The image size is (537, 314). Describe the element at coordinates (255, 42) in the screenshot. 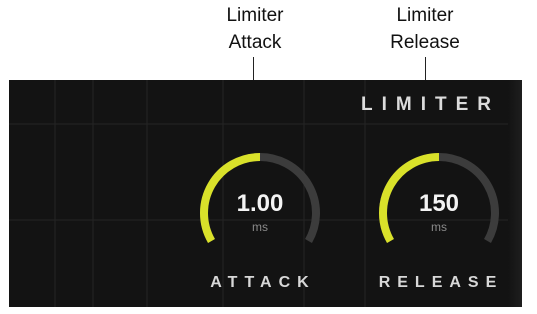

I see `callout-limiter-attack-line2: Attack` at that location.